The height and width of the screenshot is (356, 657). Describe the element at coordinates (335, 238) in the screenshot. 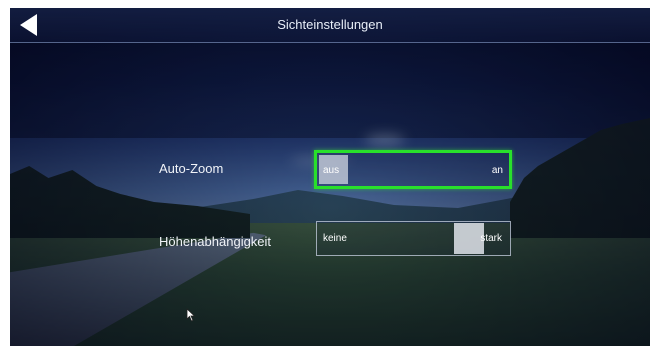

I see `height-dependency-min-label: keine` at that location.